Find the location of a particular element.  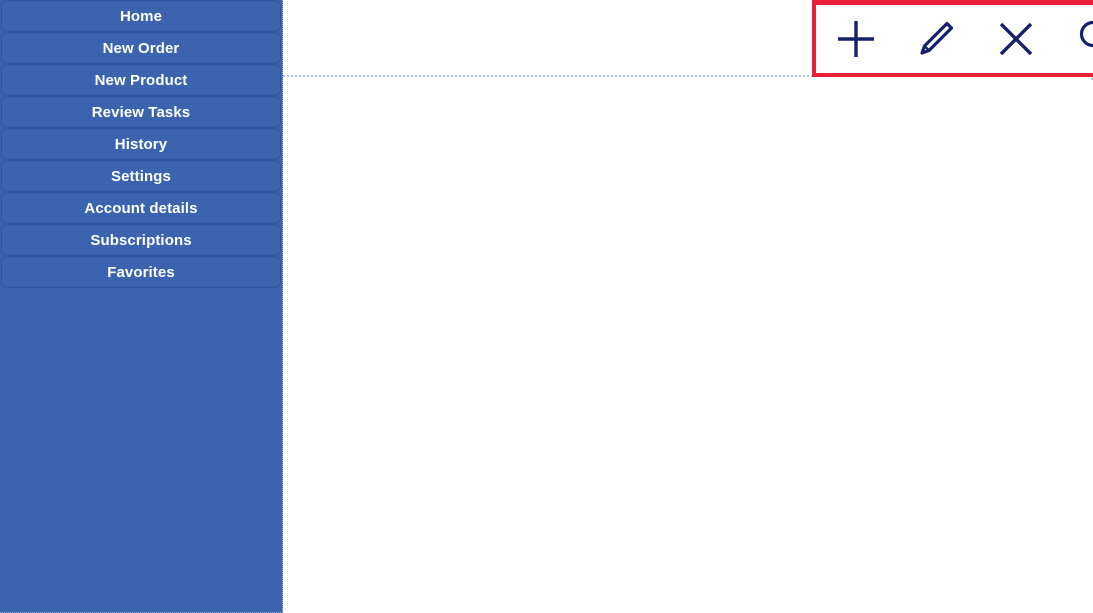

sidebar-item-favorites: Favorites is located at coordinates (141, 272).